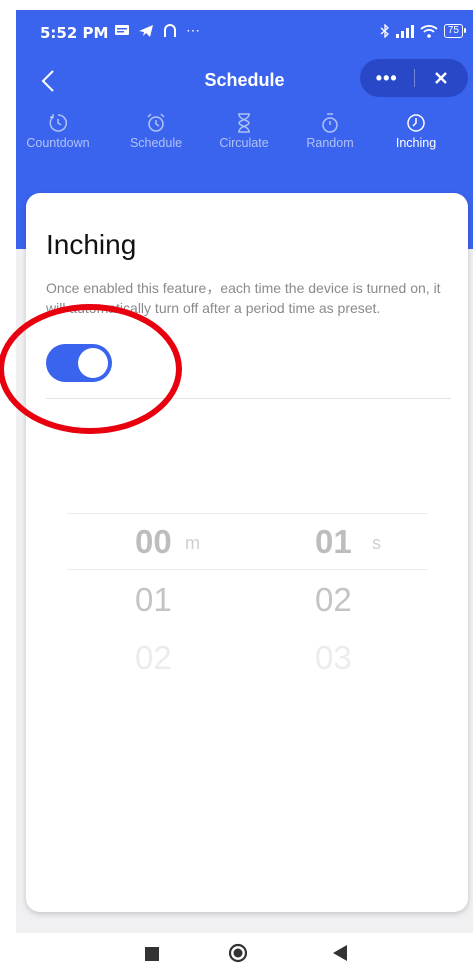 This screenshot has height=968, width=473. I want to click on hourglass-icon, so click(244, 123).